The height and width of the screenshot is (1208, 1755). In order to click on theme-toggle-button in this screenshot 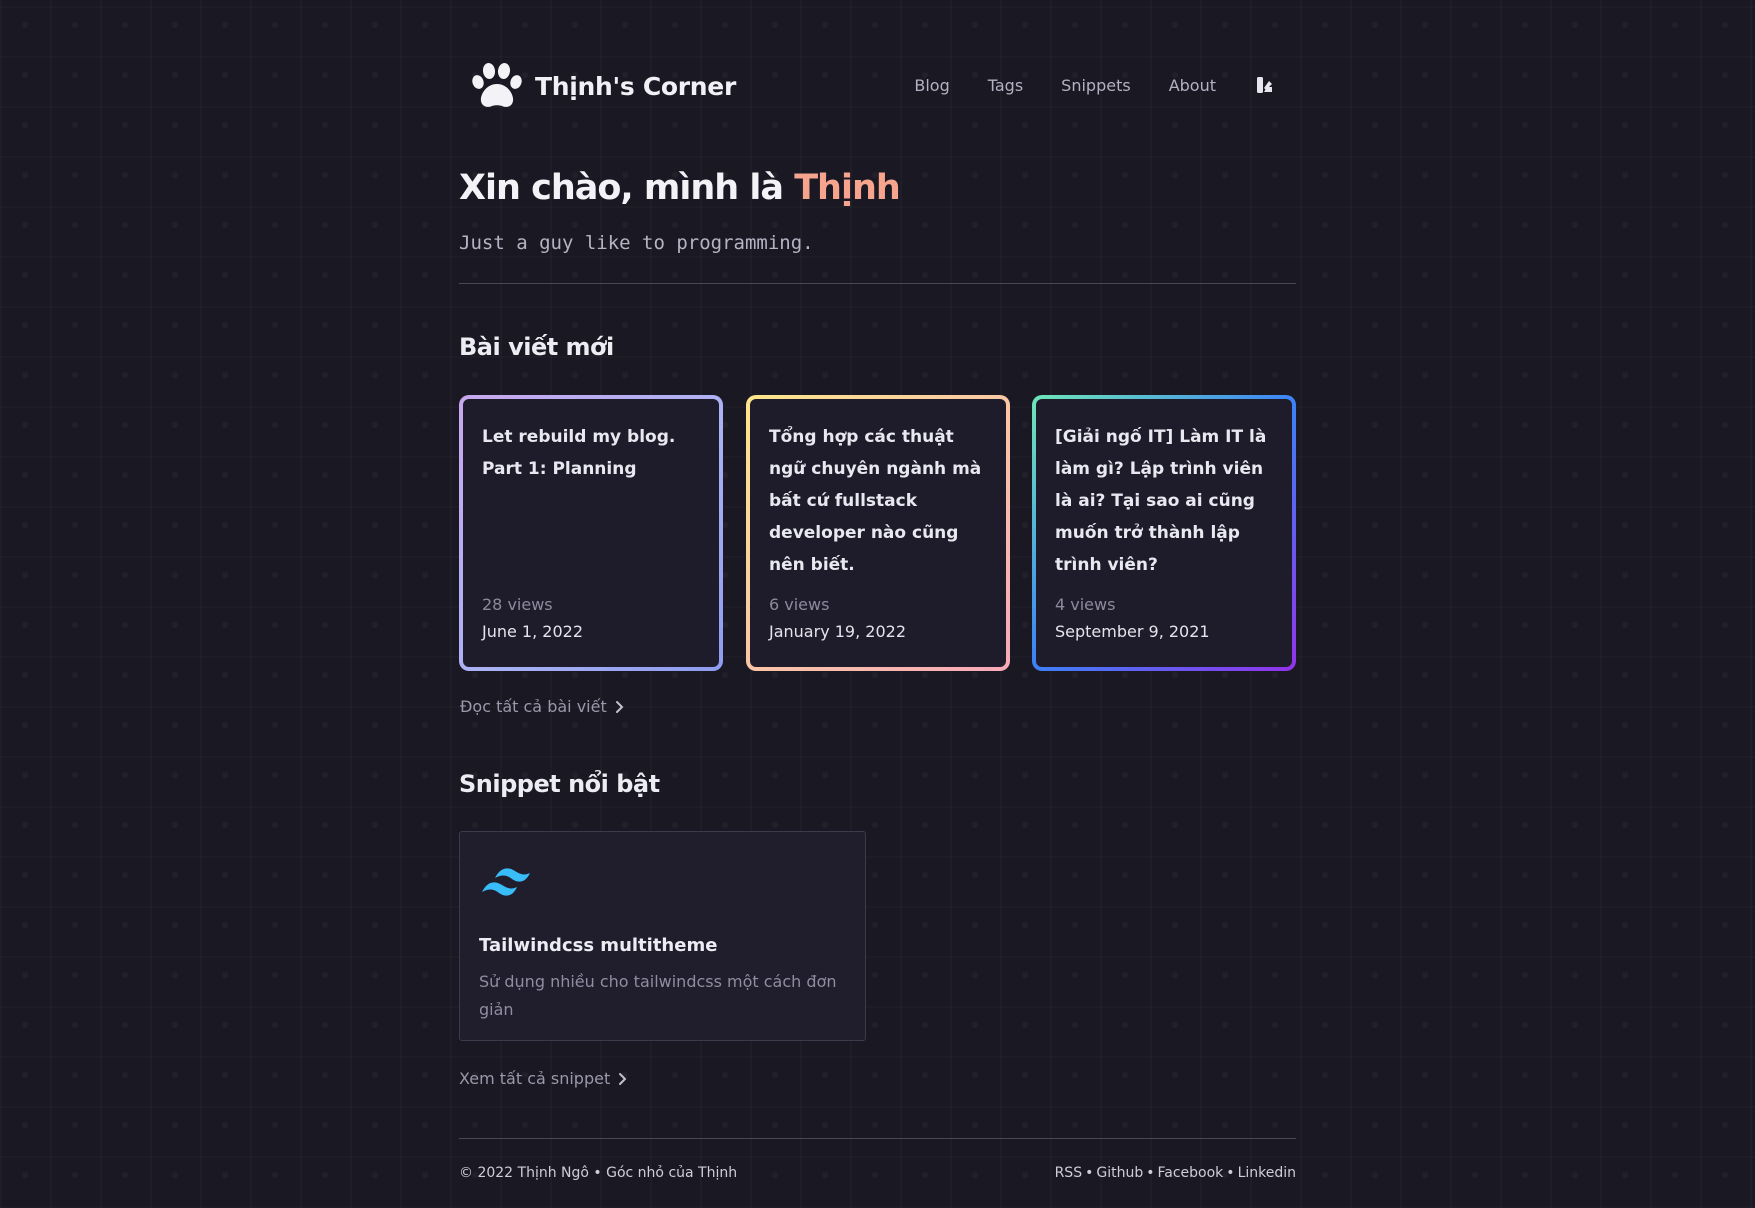, I will do `click(1265, 85)`.